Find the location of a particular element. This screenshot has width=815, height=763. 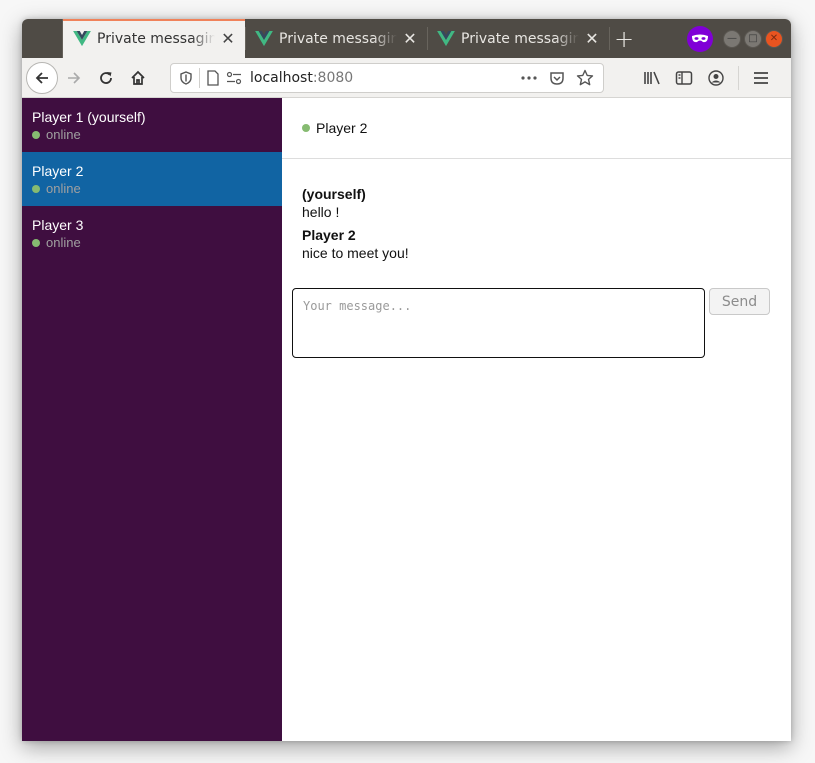

tab-private-messaging-3: Private messaging ✕ is located at coordinates (518, 38).